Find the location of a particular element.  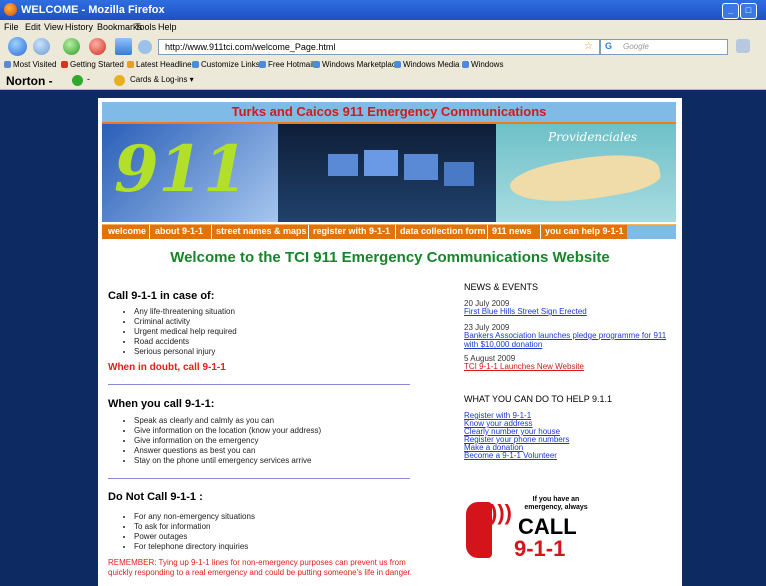

bookmark-latest-headlines: Latest Headlines is located at coordinates (161, 64).